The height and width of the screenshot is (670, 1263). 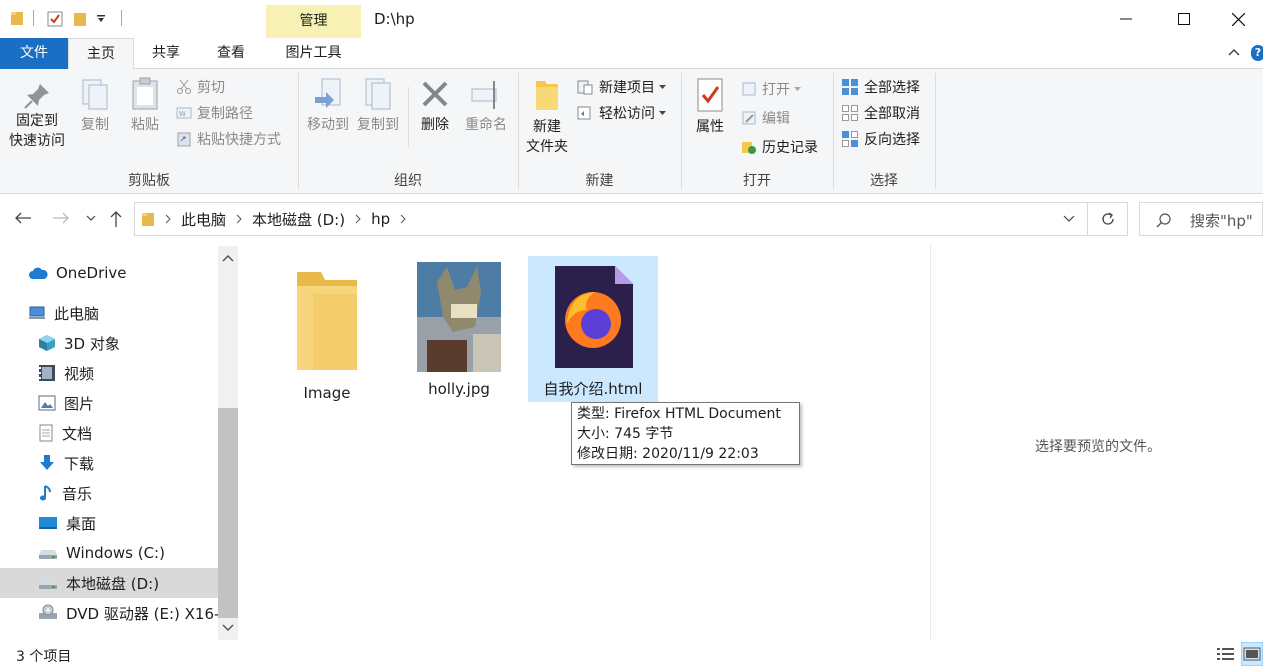 What do you see at coordinates (228, 513) in the screenshot?
I see `scrollbar-thumb` at bounding box center [228, 513].